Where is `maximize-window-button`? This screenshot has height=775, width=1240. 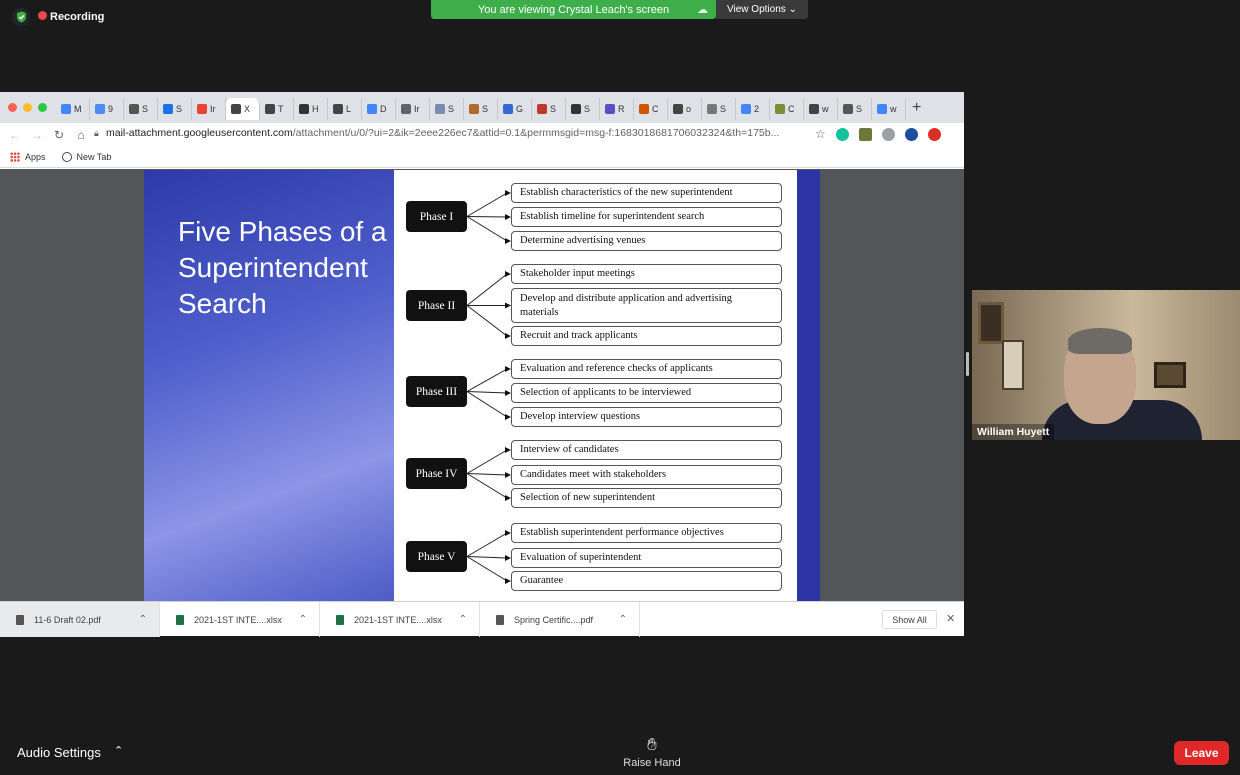
maximize-window-button is located at coordinates (42, 107).